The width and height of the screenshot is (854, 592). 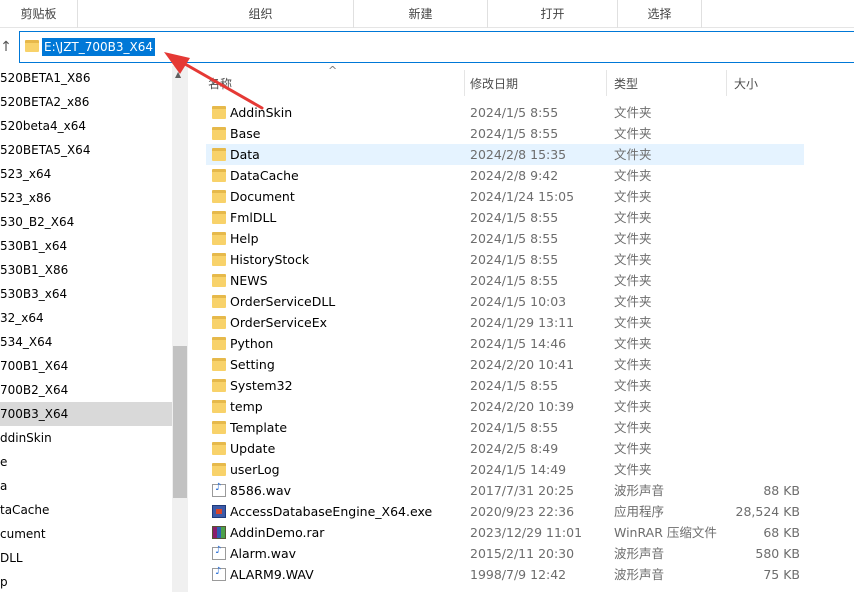 What do you see at coordinates (86, 462) in the screenshot?
I see `nav-item: e` at bounding box center [86, 462].